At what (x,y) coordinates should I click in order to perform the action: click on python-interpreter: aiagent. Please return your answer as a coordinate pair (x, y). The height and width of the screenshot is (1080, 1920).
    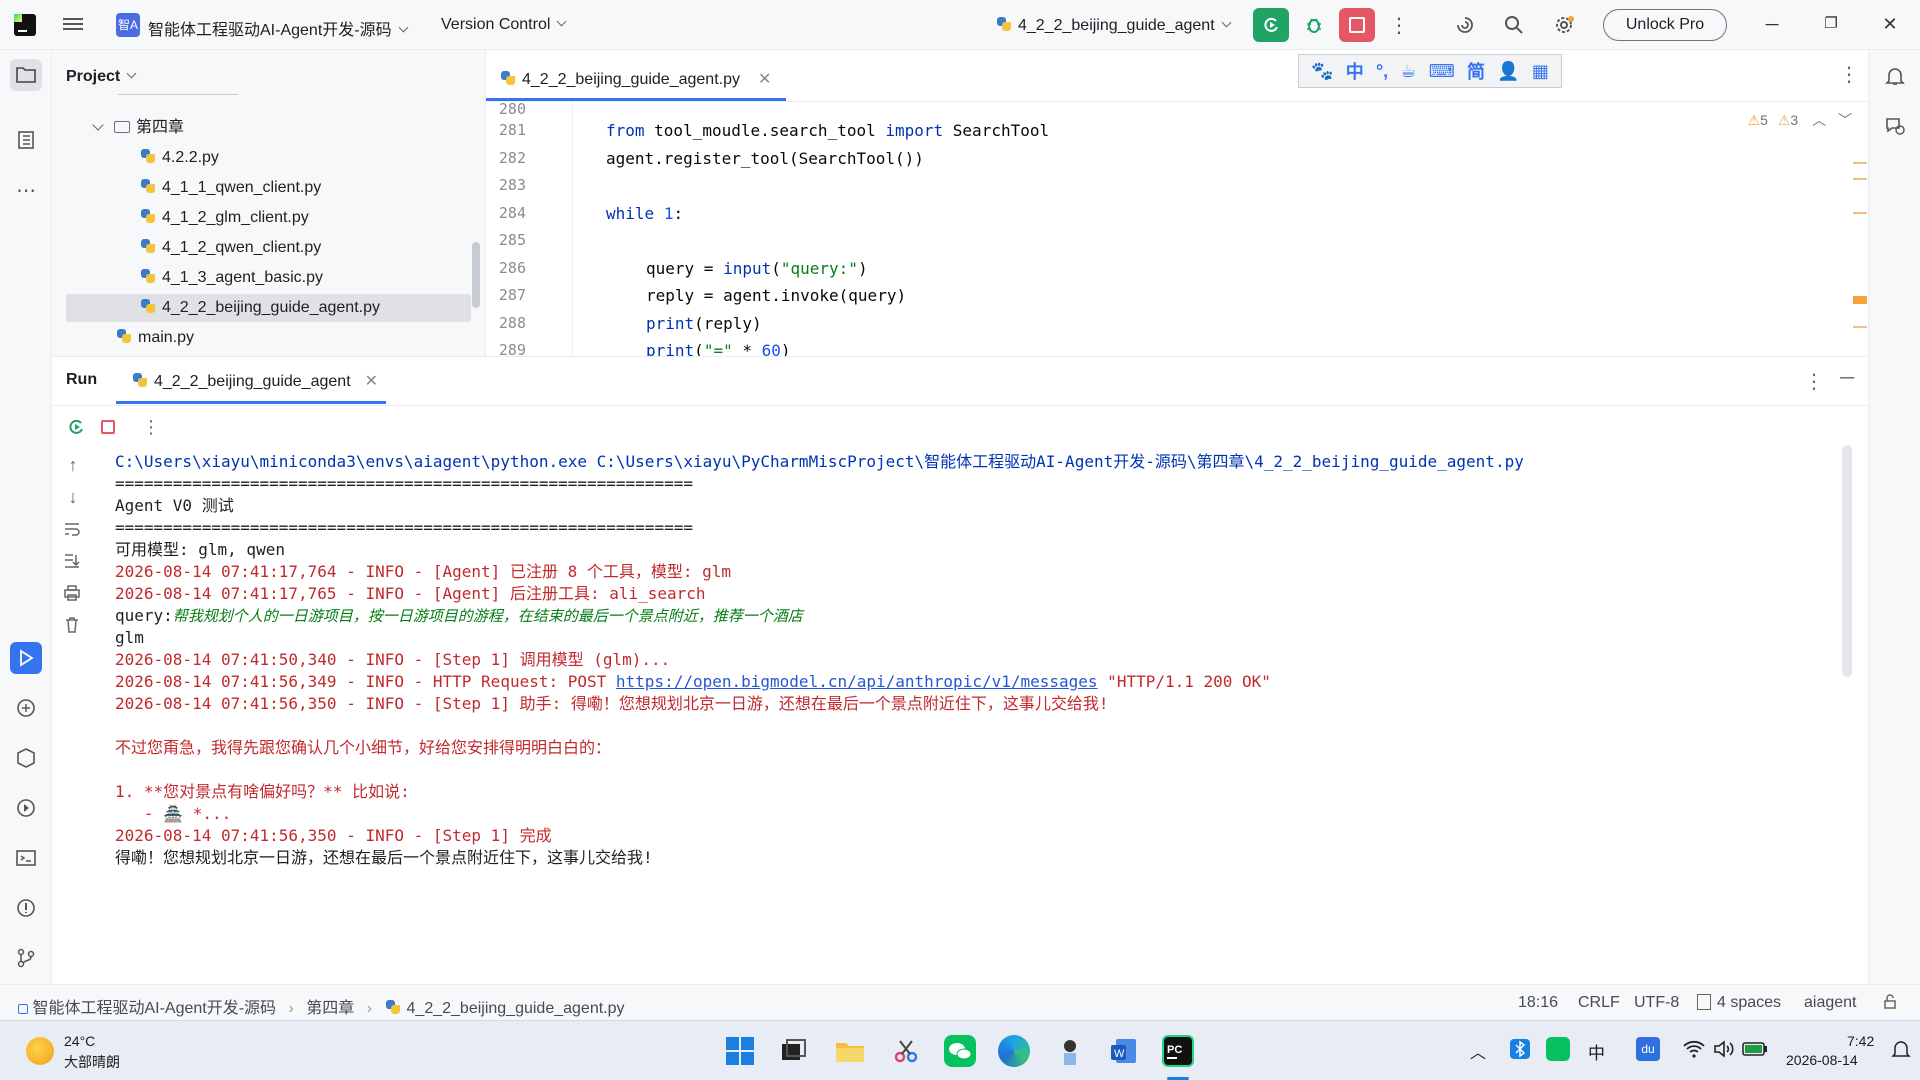
    Looking at the image, I should click on (1830, 1003).